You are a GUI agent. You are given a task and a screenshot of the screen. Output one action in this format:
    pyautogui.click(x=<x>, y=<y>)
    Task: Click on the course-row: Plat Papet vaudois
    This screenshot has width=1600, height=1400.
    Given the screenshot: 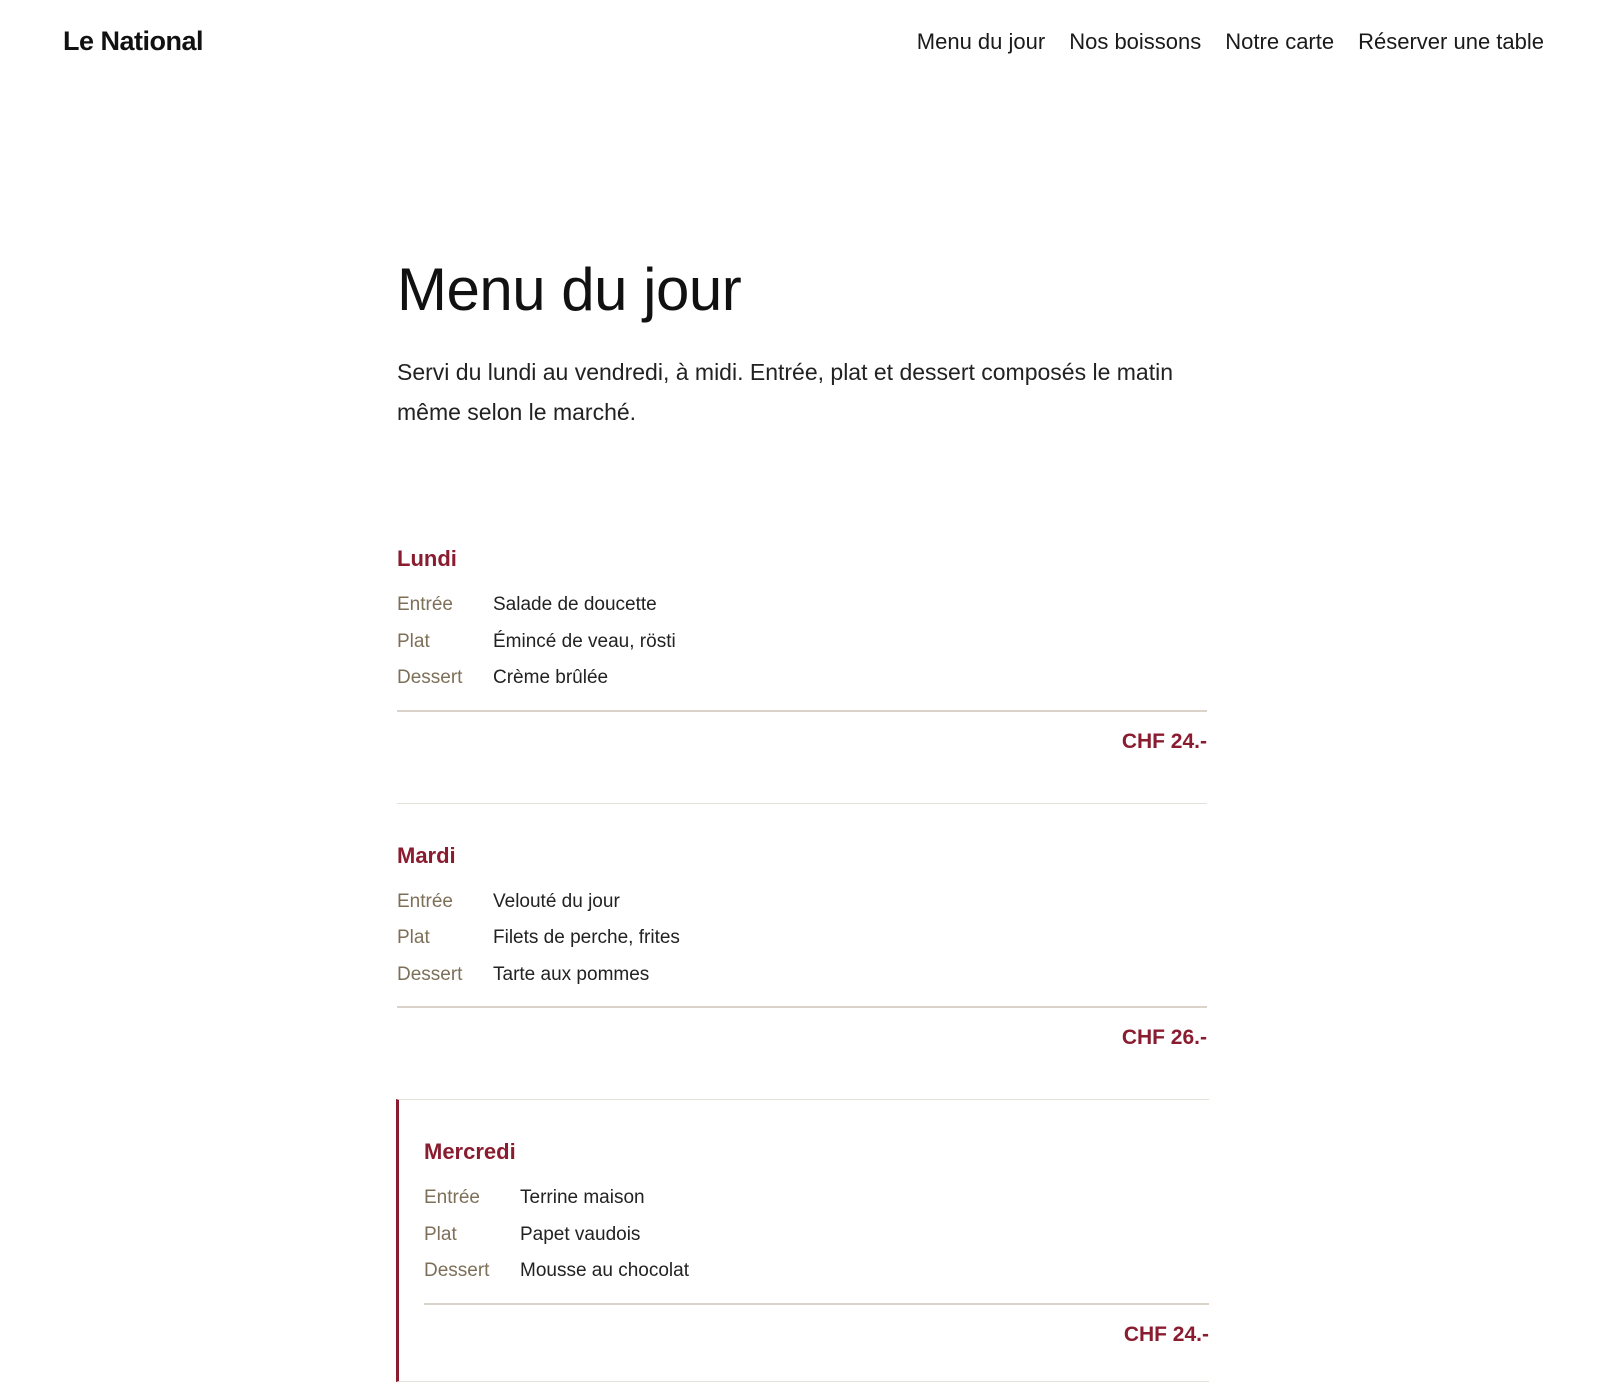 What is the action you would take?
    pyautogui.click(x=816, y=1235)
    